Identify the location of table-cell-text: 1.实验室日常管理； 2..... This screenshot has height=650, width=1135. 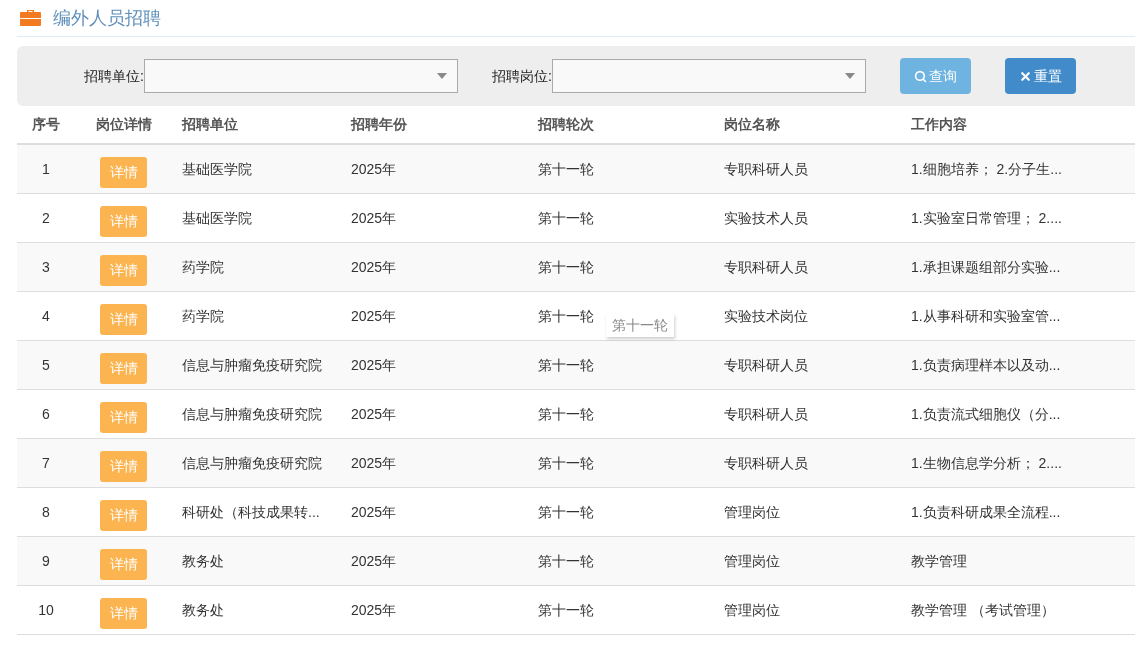
(986, 218).